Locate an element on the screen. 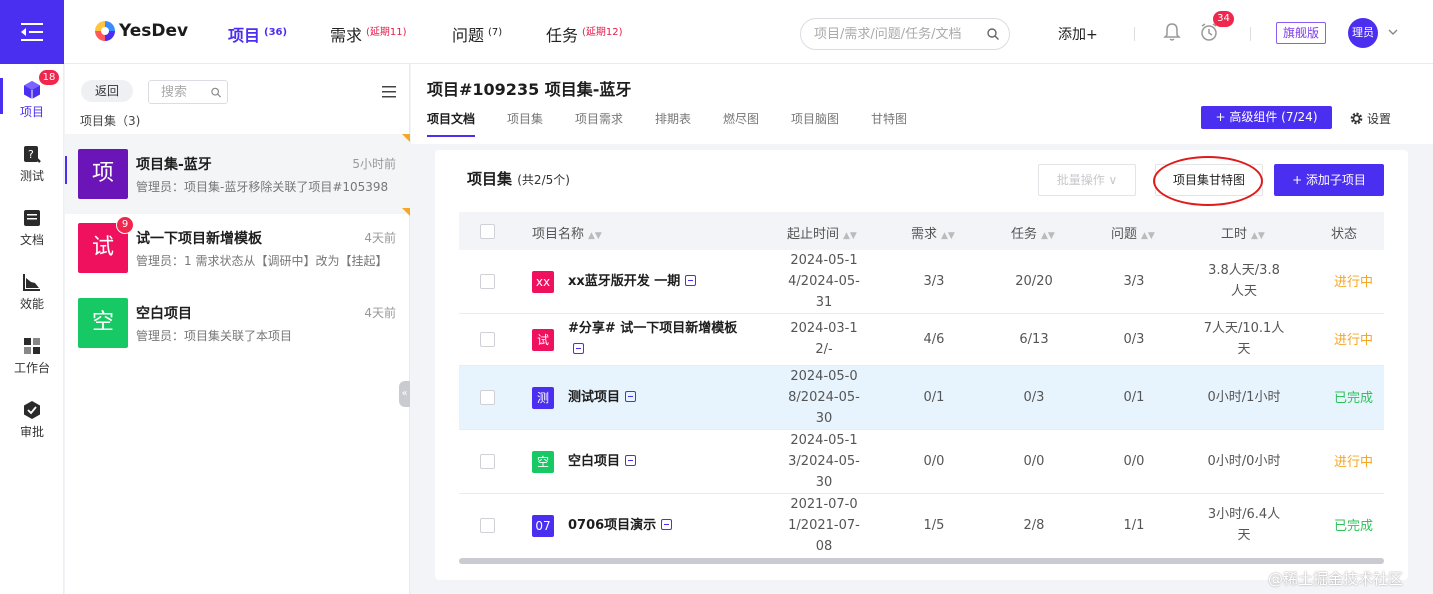  list-search-input is located at coordinates (186, 92).